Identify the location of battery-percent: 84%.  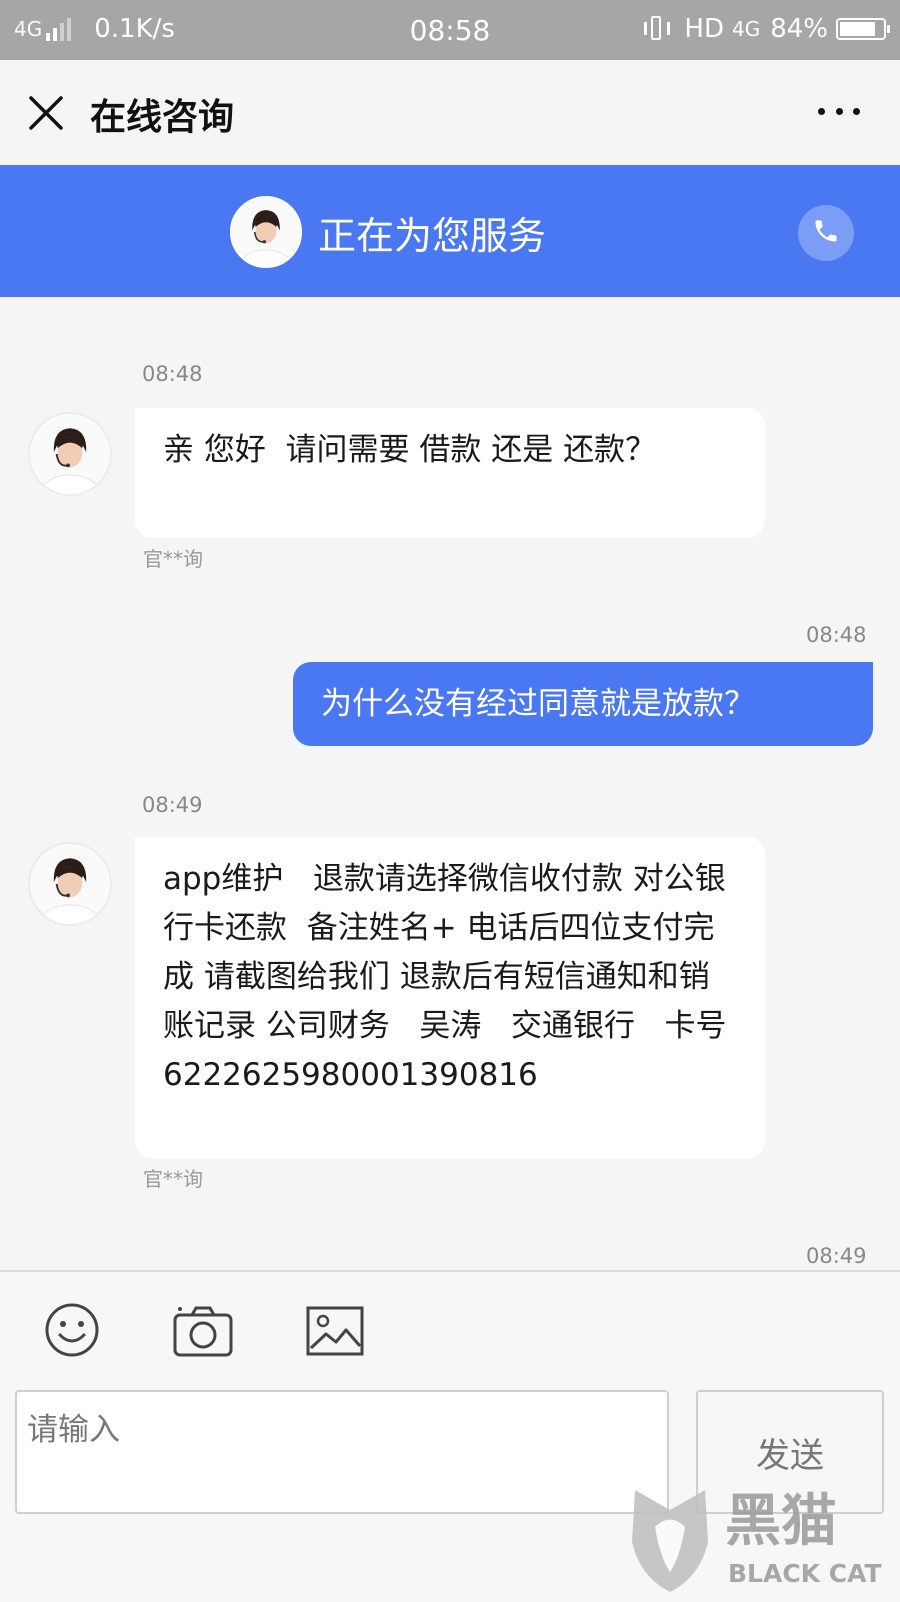
(799, 29).